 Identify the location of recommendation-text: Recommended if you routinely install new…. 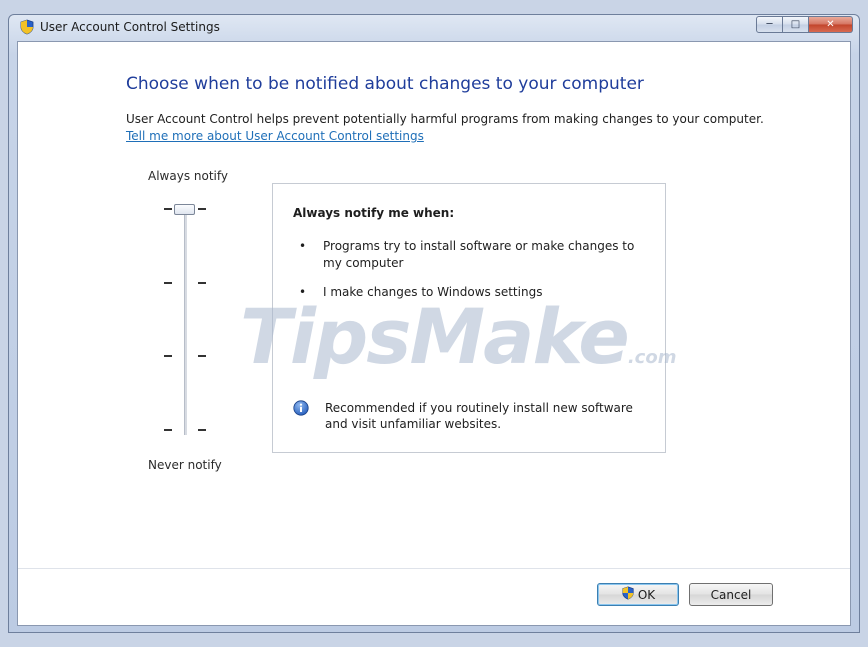
(479, 416).